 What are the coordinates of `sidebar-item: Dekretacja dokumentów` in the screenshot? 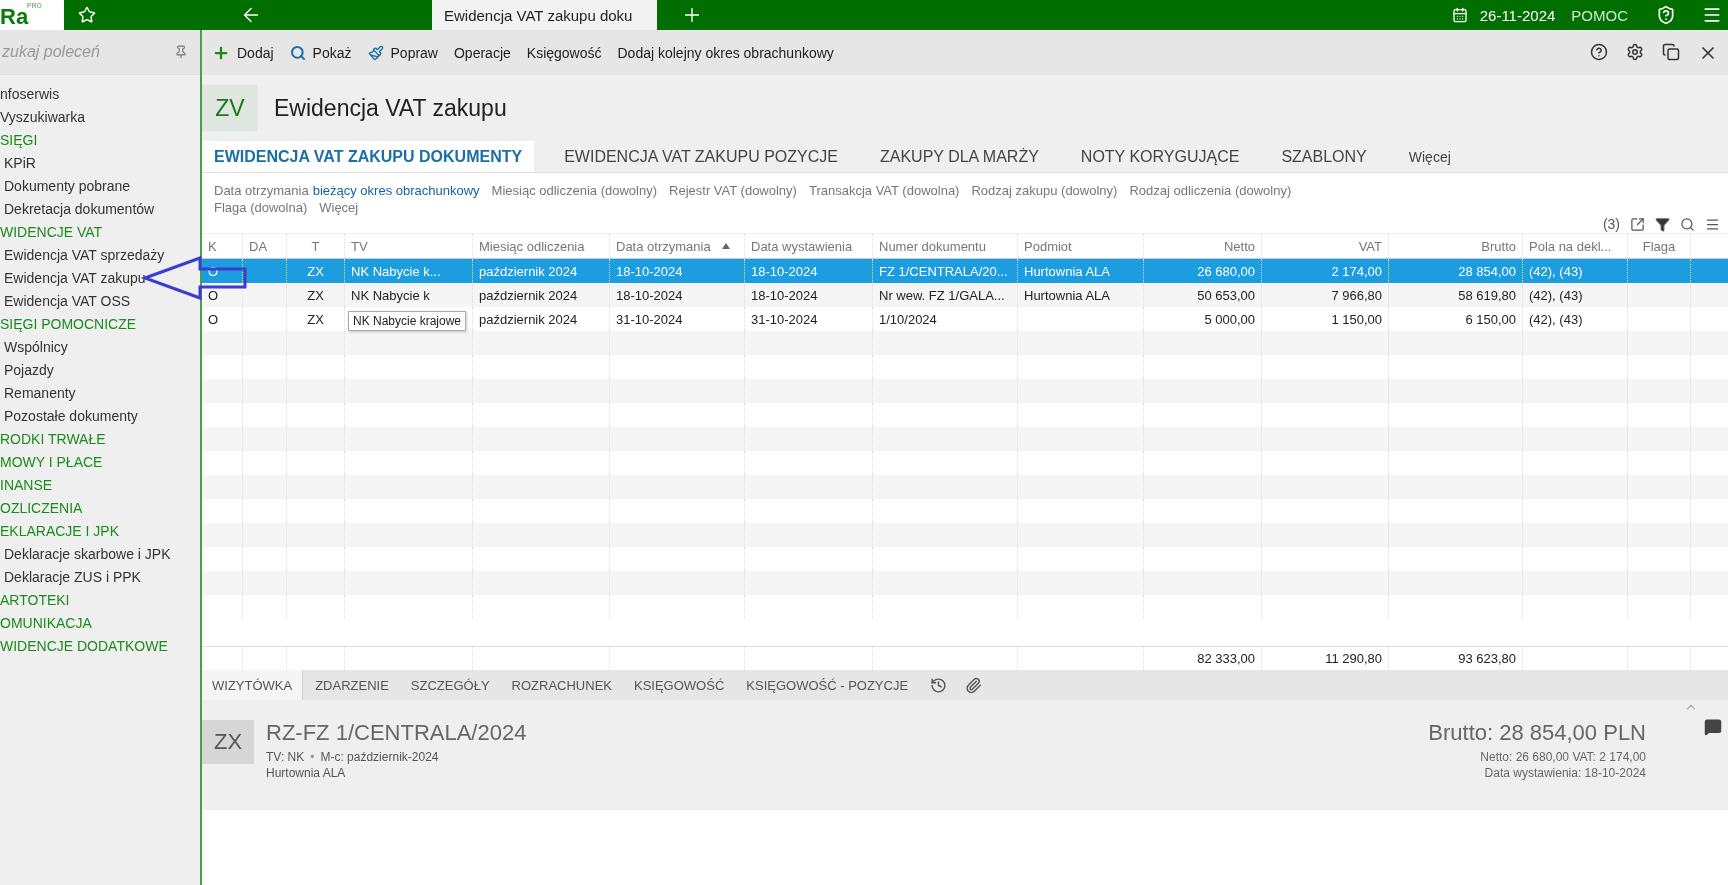 It's located at (100, 209).